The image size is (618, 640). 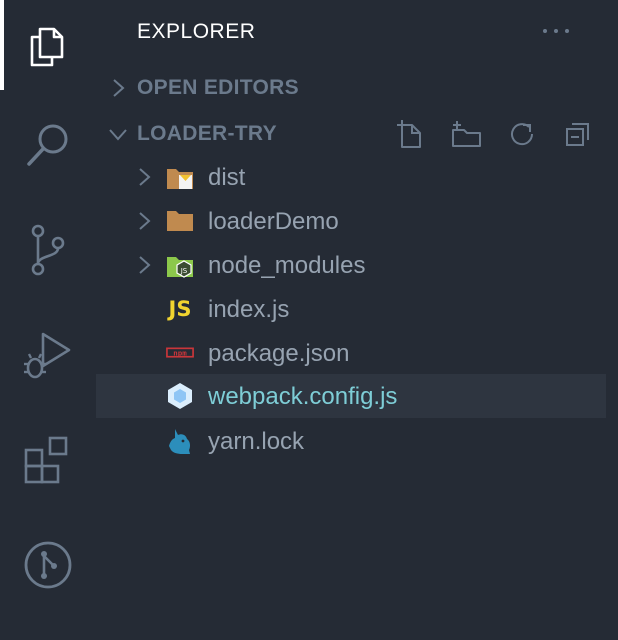 I want to click on activity-source-control, so click(x=48, y=250).